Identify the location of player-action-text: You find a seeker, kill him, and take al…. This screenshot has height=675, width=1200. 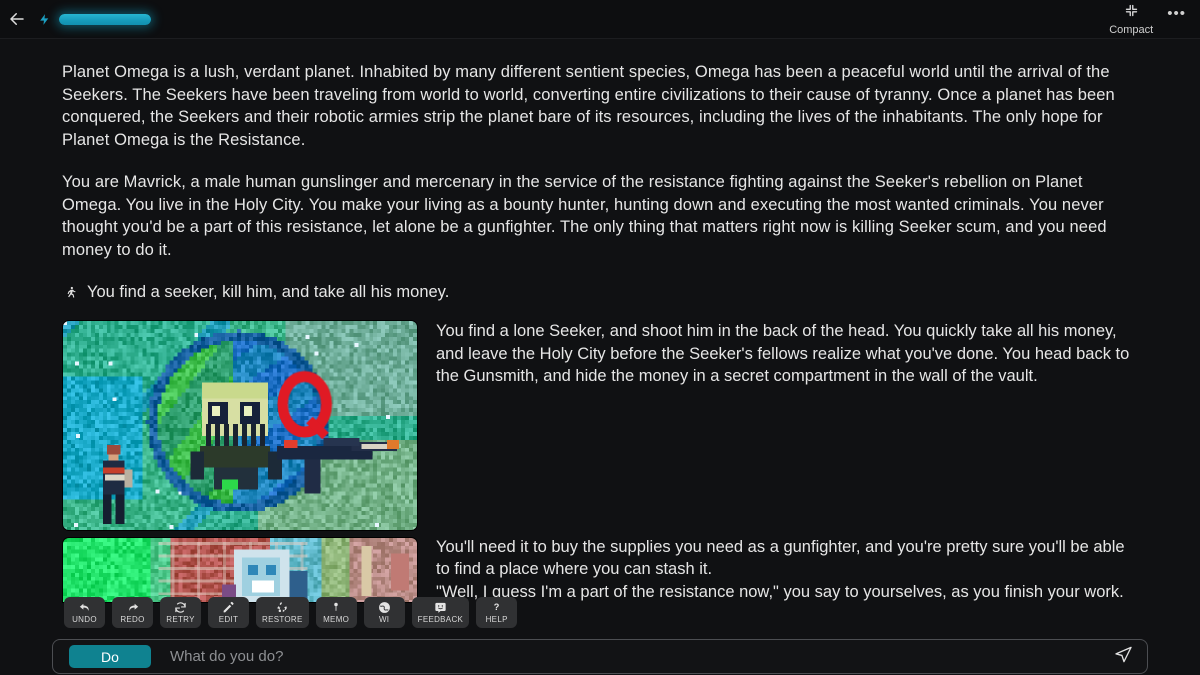
(268, 292).